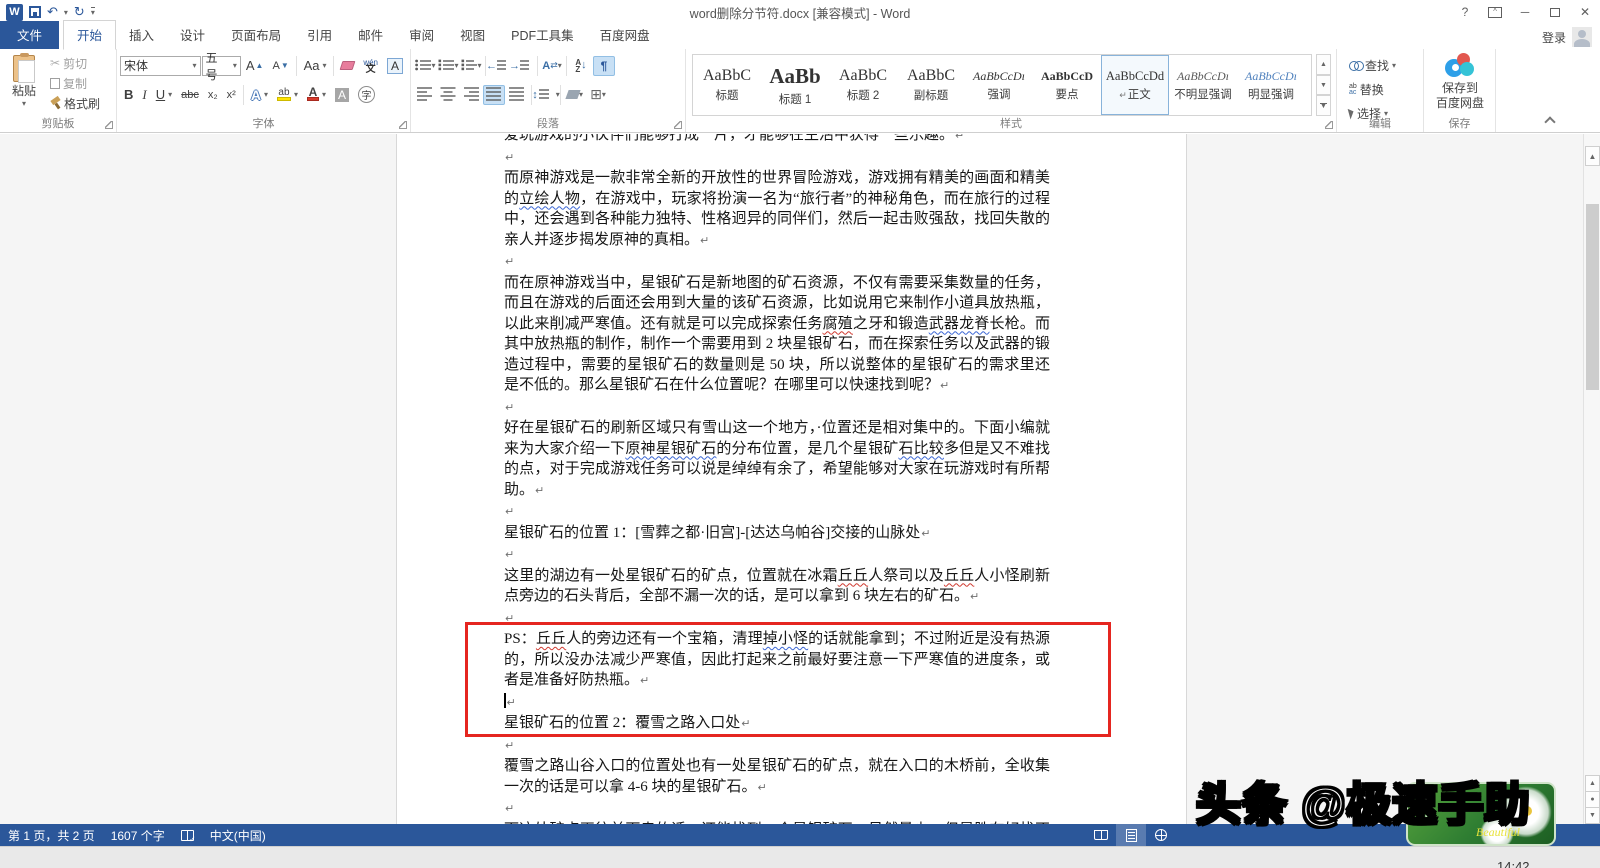 The width and height of the screenshot is (1600, 868). Describe the element at coordinates (75, 103) in the screenshot. I see `format-painter-button: 格式刷` at that location.